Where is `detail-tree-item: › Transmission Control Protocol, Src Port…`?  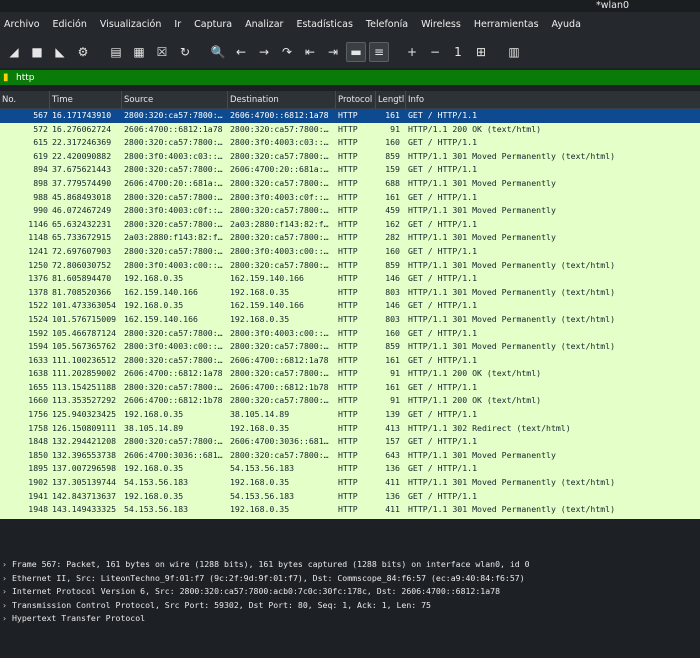 detail-tree-item: › Transmission Control Protocol, Src Port… is located at coordinates (350, 606).